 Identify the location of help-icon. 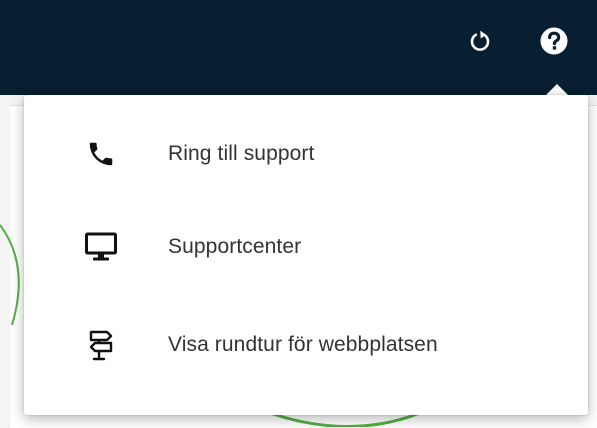
(554, 43).